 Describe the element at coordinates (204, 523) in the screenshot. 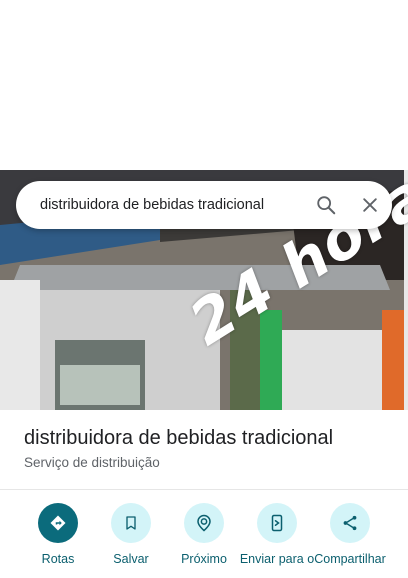

I see `nearby-icon` at that location.